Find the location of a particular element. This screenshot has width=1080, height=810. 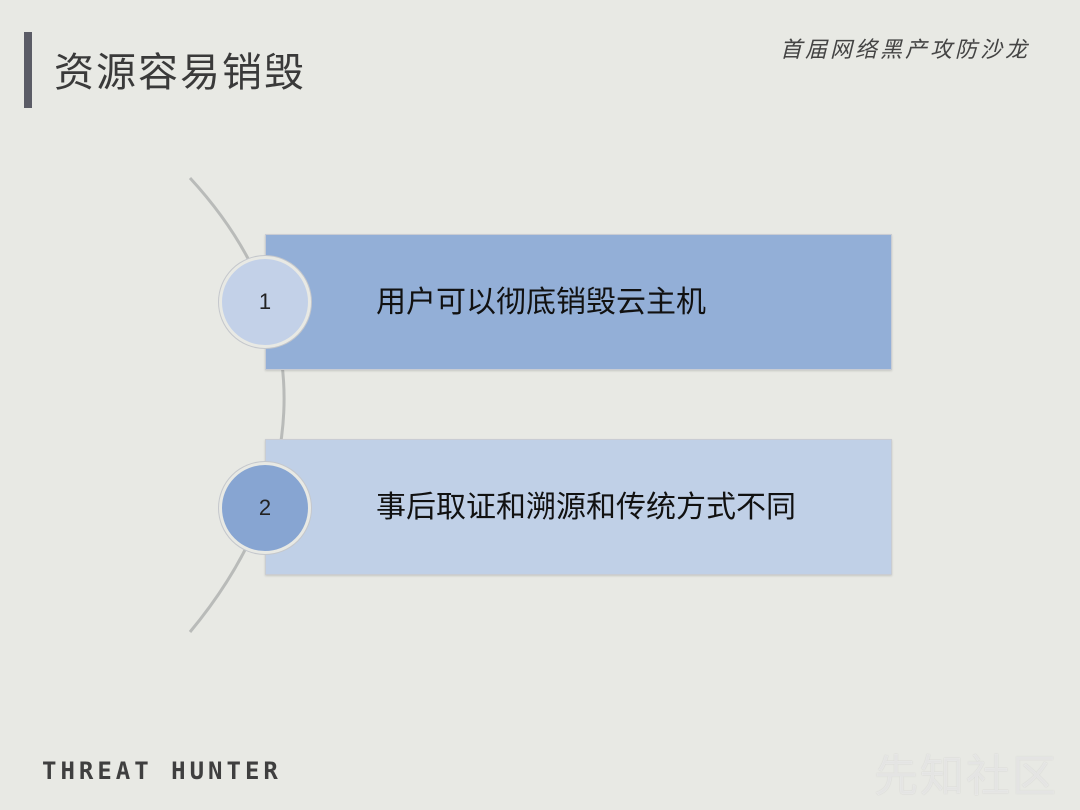

list-item-2-text: 事后取证和溯源和传统方式不同 is located at coordinates (586, 507).